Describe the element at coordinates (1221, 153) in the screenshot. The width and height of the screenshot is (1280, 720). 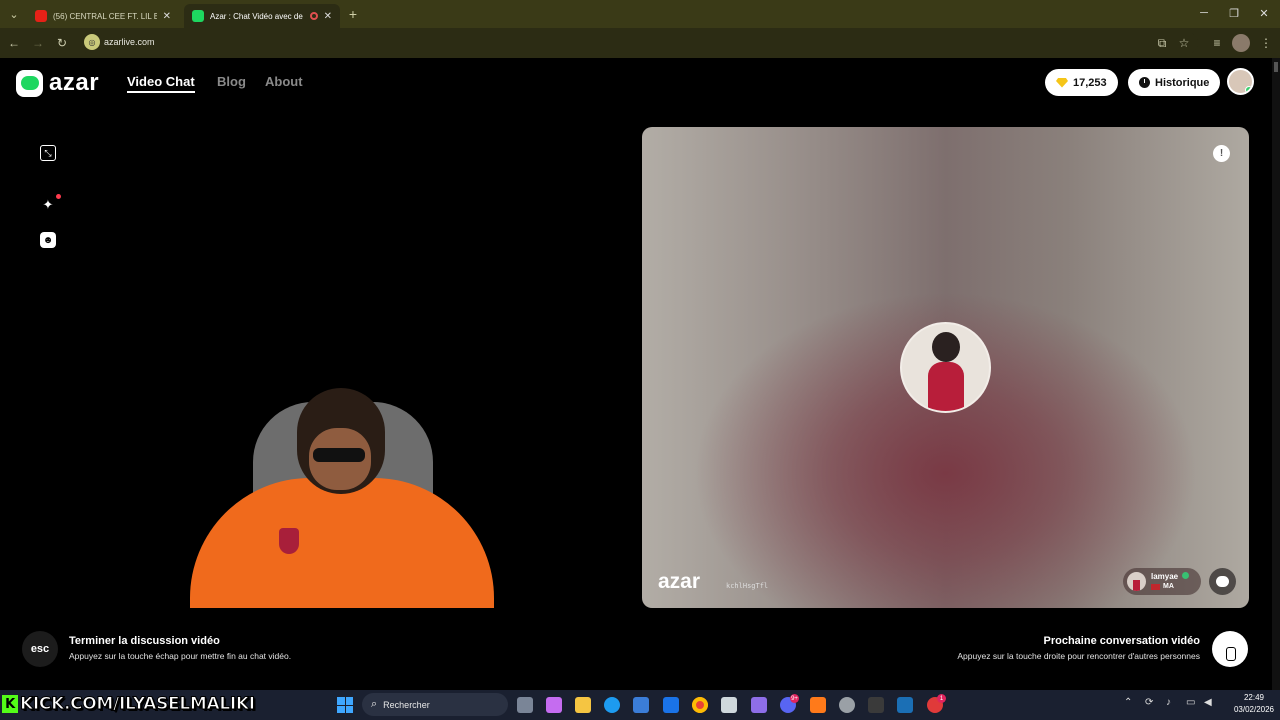
I see `report-icon: !` at that location.